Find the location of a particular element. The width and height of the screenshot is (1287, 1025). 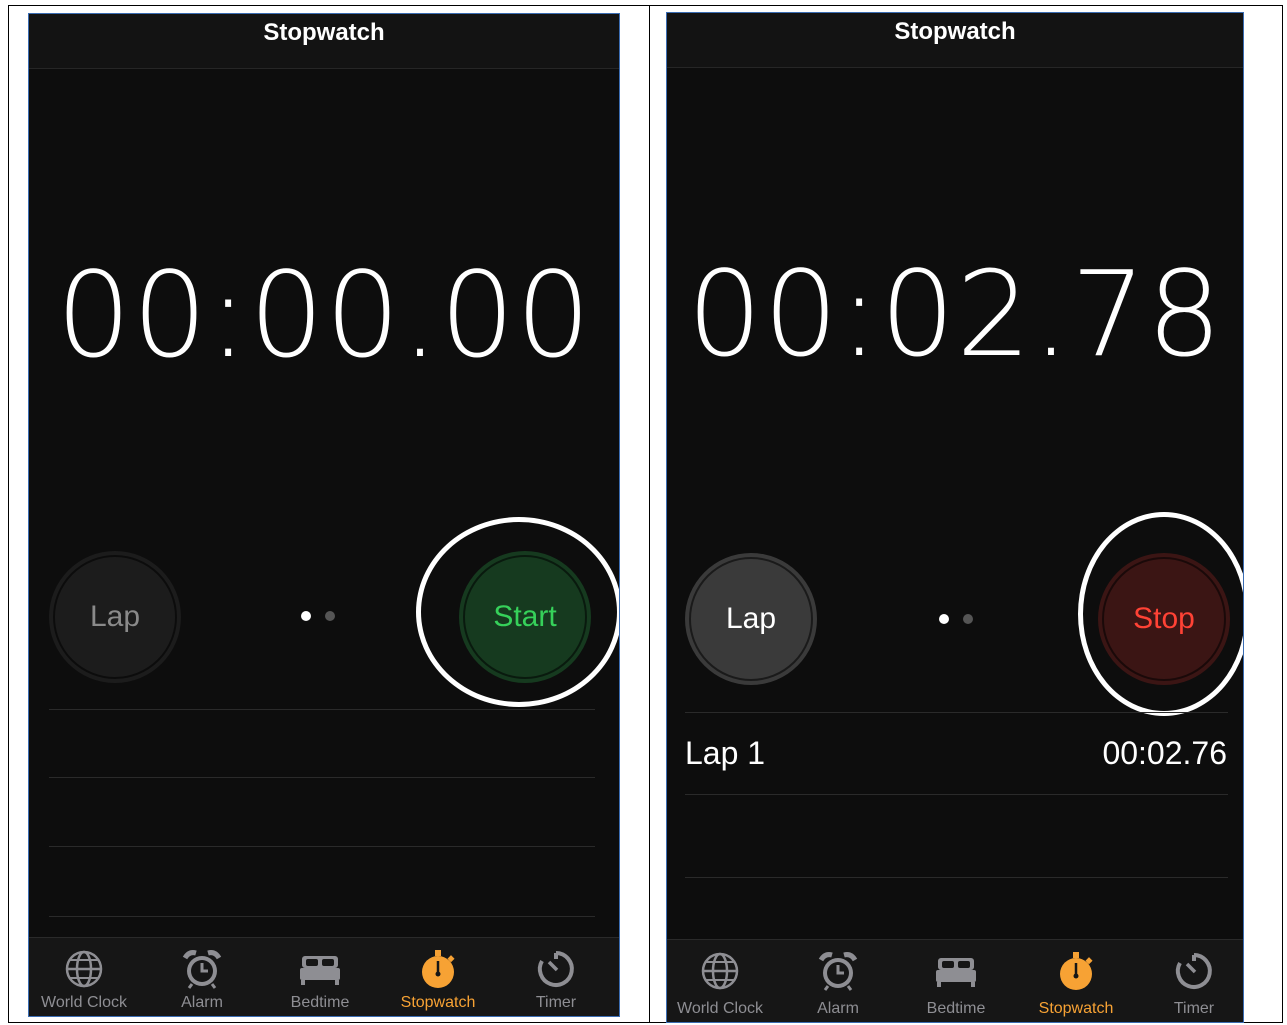

lap-row-time: 00:02.76 is located at coordinates (1164, 753).